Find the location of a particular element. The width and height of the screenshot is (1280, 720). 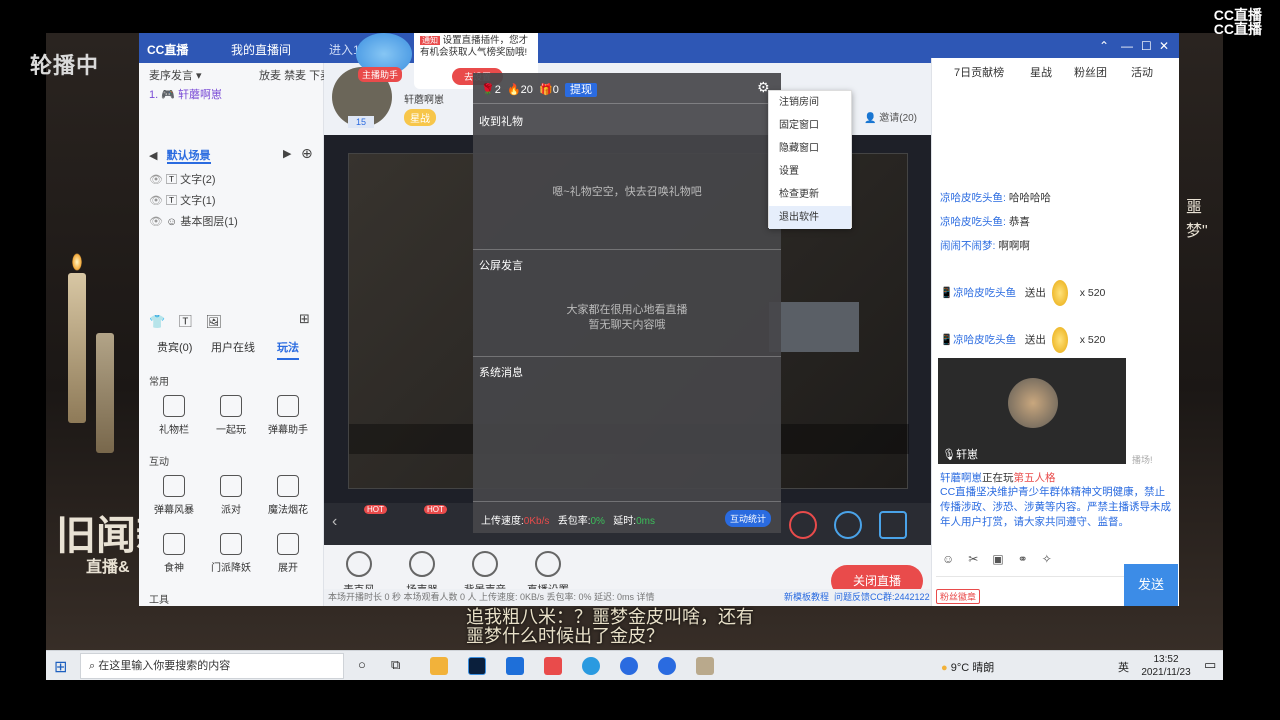

scene-title: 默认场景 is located at coordinates (188, 157).